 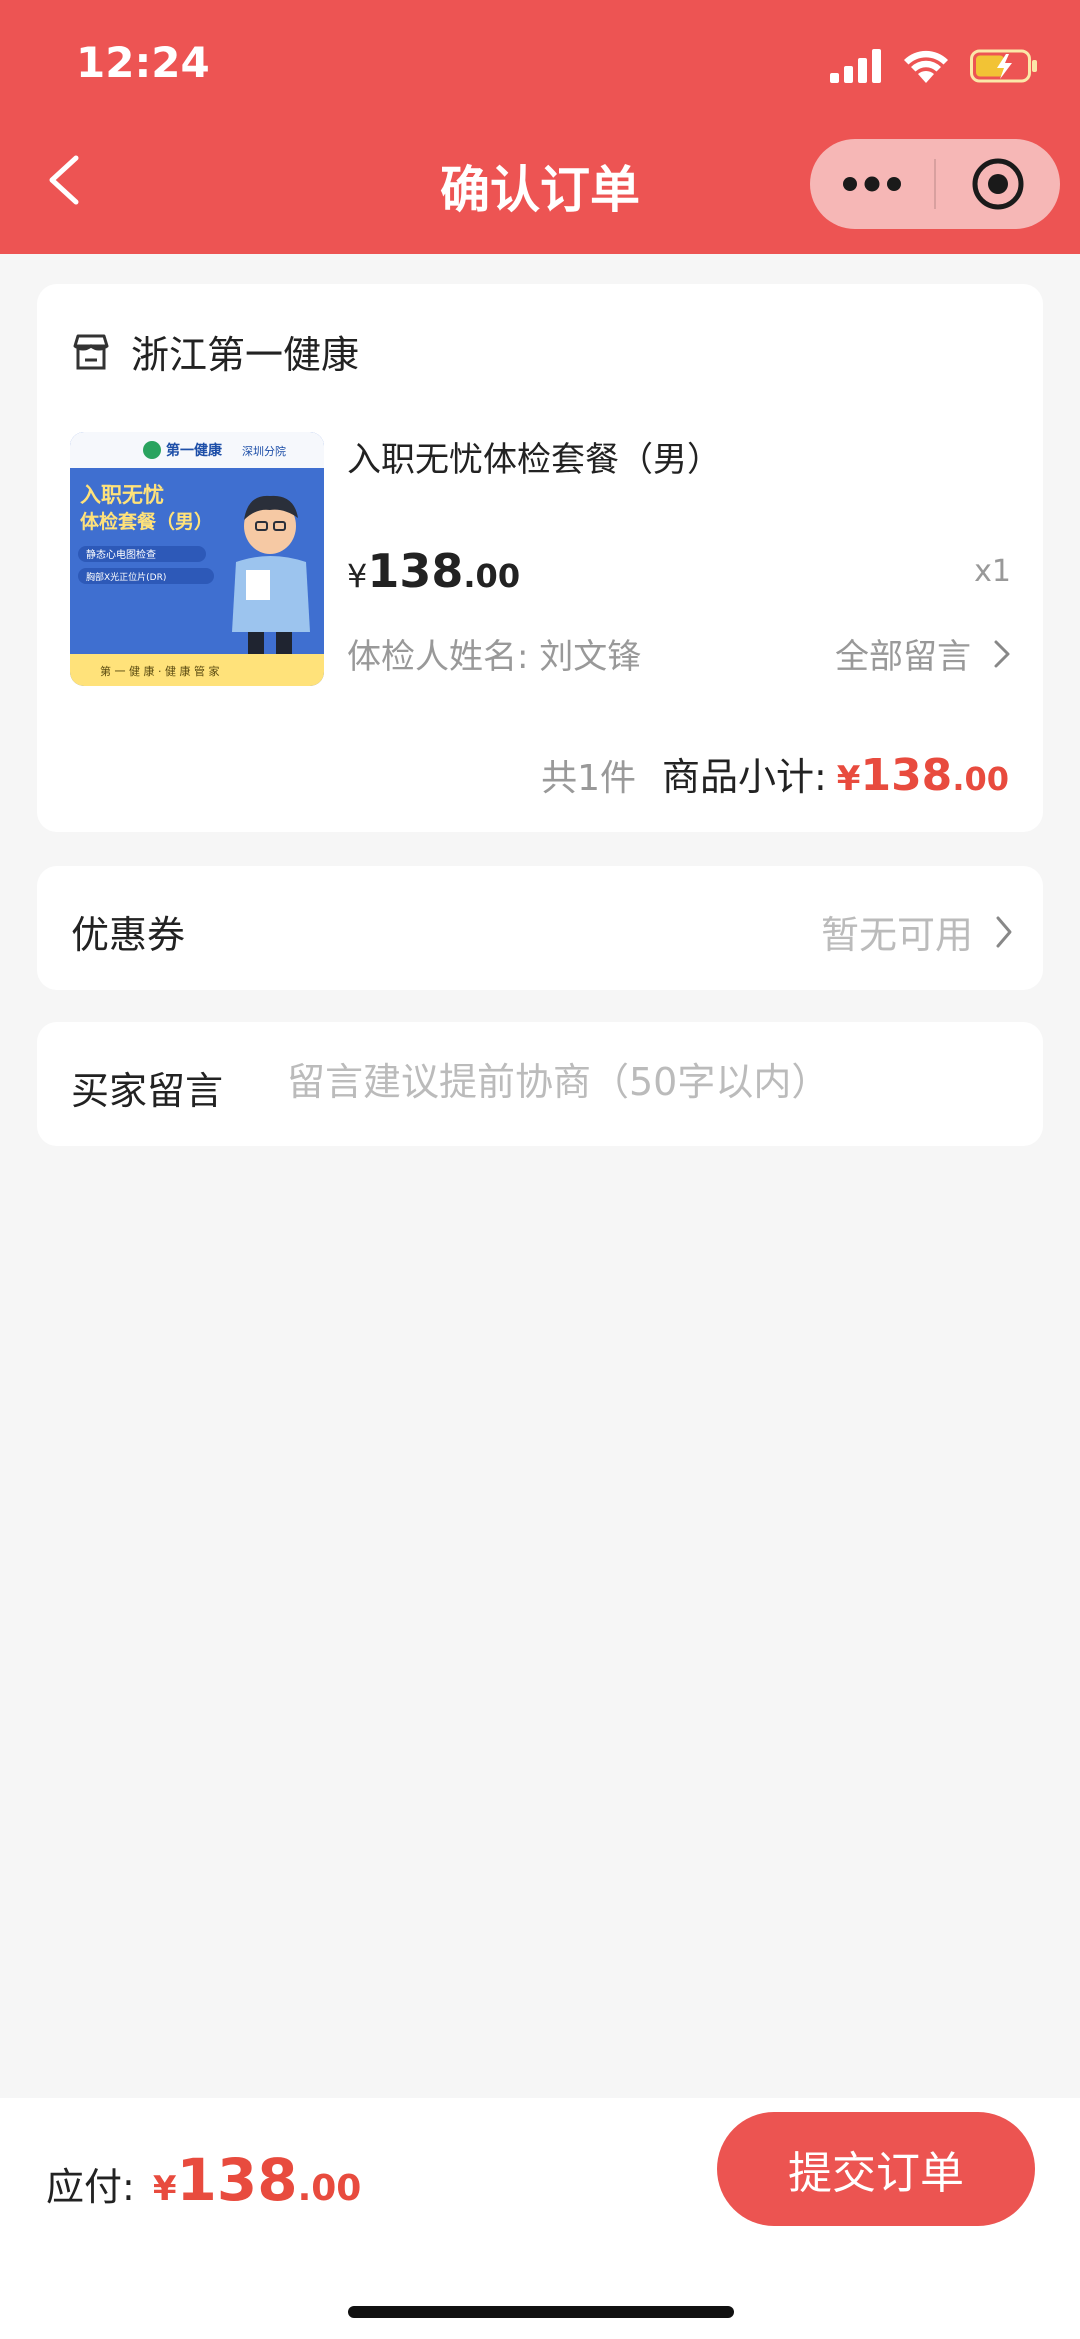 I want to click on price-decimal: .00, so click(x=492, y=576).